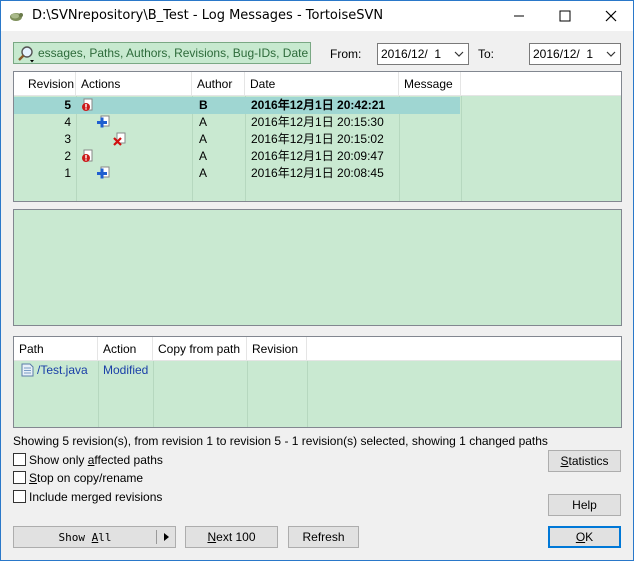 This screenshot has height=561, width=634. What do you see at coordinates (67, 173) in the screenshot?
I see `revision-number: 1` at bounding box center [67, 173].